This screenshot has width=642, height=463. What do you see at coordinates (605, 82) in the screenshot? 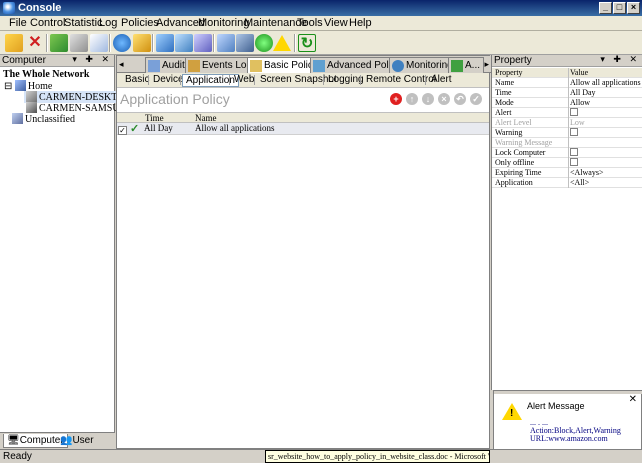
I see `prop-value: Allow all applications` at bounding box center [605, 82].